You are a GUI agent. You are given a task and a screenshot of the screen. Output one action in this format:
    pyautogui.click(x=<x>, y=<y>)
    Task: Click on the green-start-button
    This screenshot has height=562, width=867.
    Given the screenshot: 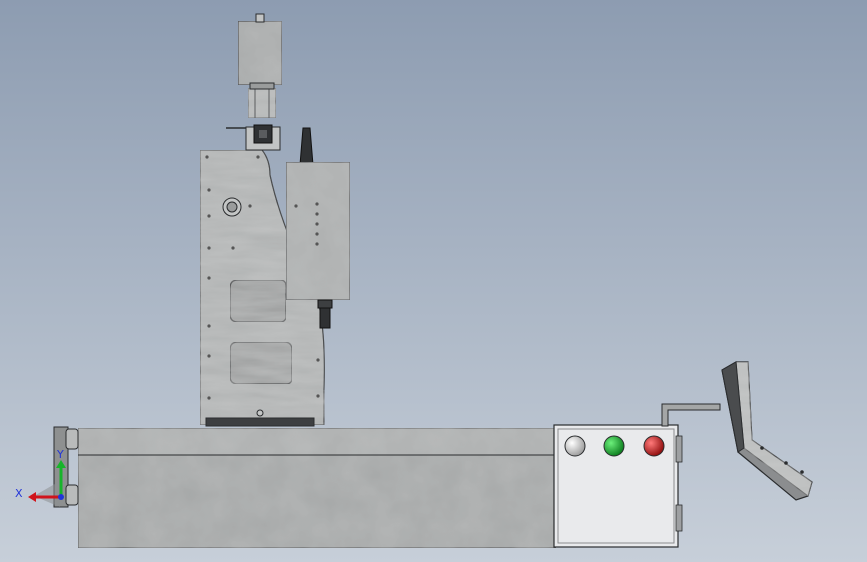 What is the action you would take?
    pyautogui.click(x=614, y=446)
    